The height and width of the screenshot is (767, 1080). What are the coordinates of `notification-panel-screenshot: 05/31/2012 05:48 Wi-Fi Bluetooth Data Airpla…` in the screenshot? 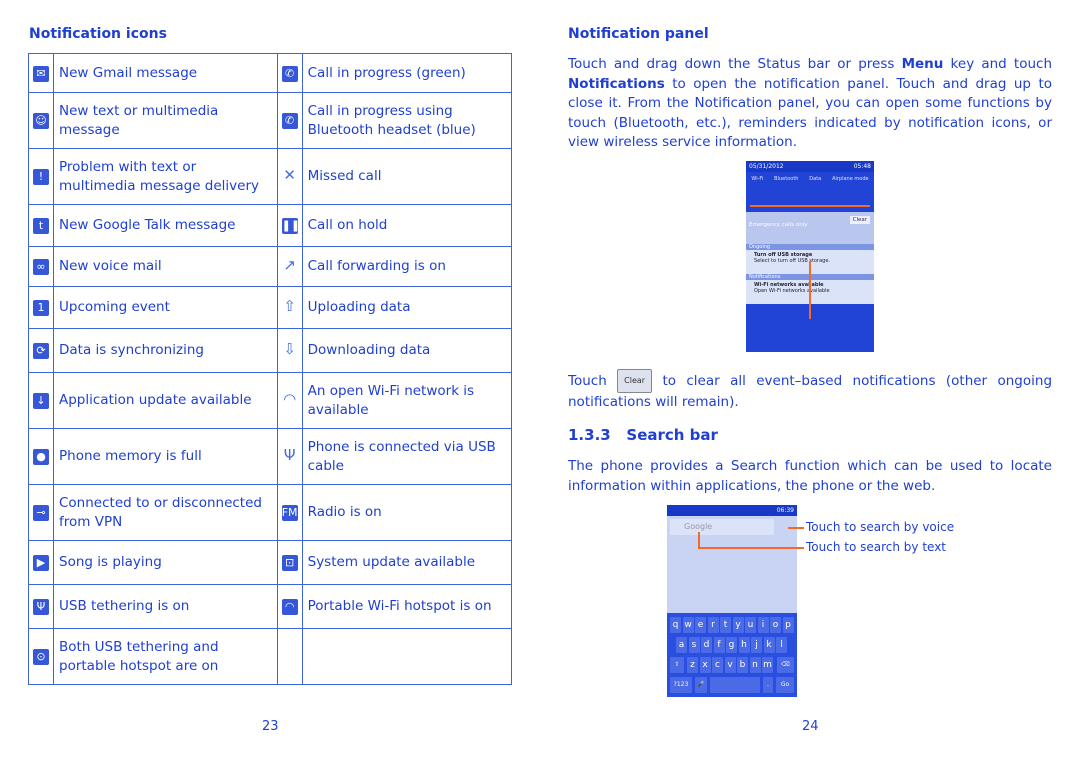 It's located at (810, 256).